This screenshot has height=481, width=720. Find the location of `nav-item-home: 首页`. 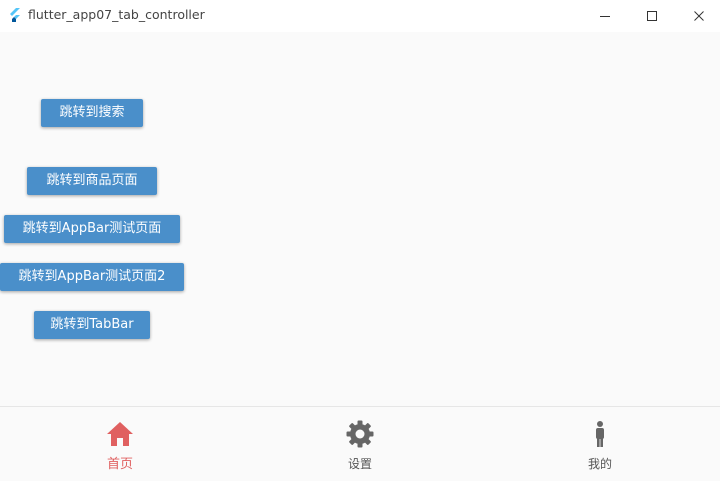

nav-item-home: 首页 is located at coordinates (120, 444).